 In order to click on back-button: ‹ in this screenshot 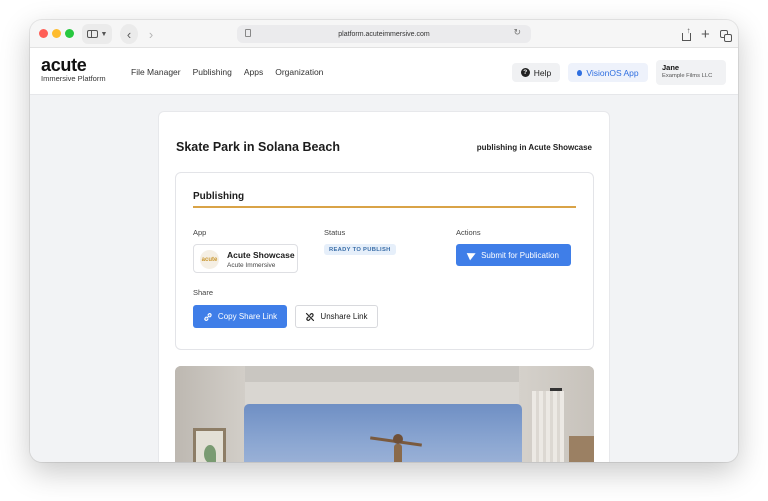, I will do `click(129, 34)`.